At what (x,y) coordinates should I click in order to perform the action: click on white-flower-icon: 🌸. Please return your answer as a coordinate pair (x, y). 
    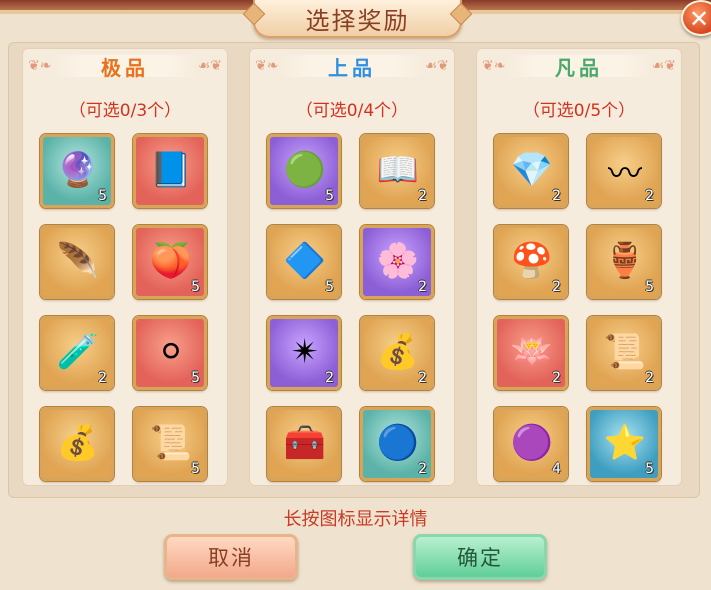
    Looking at the image, I should click on (398, 261).